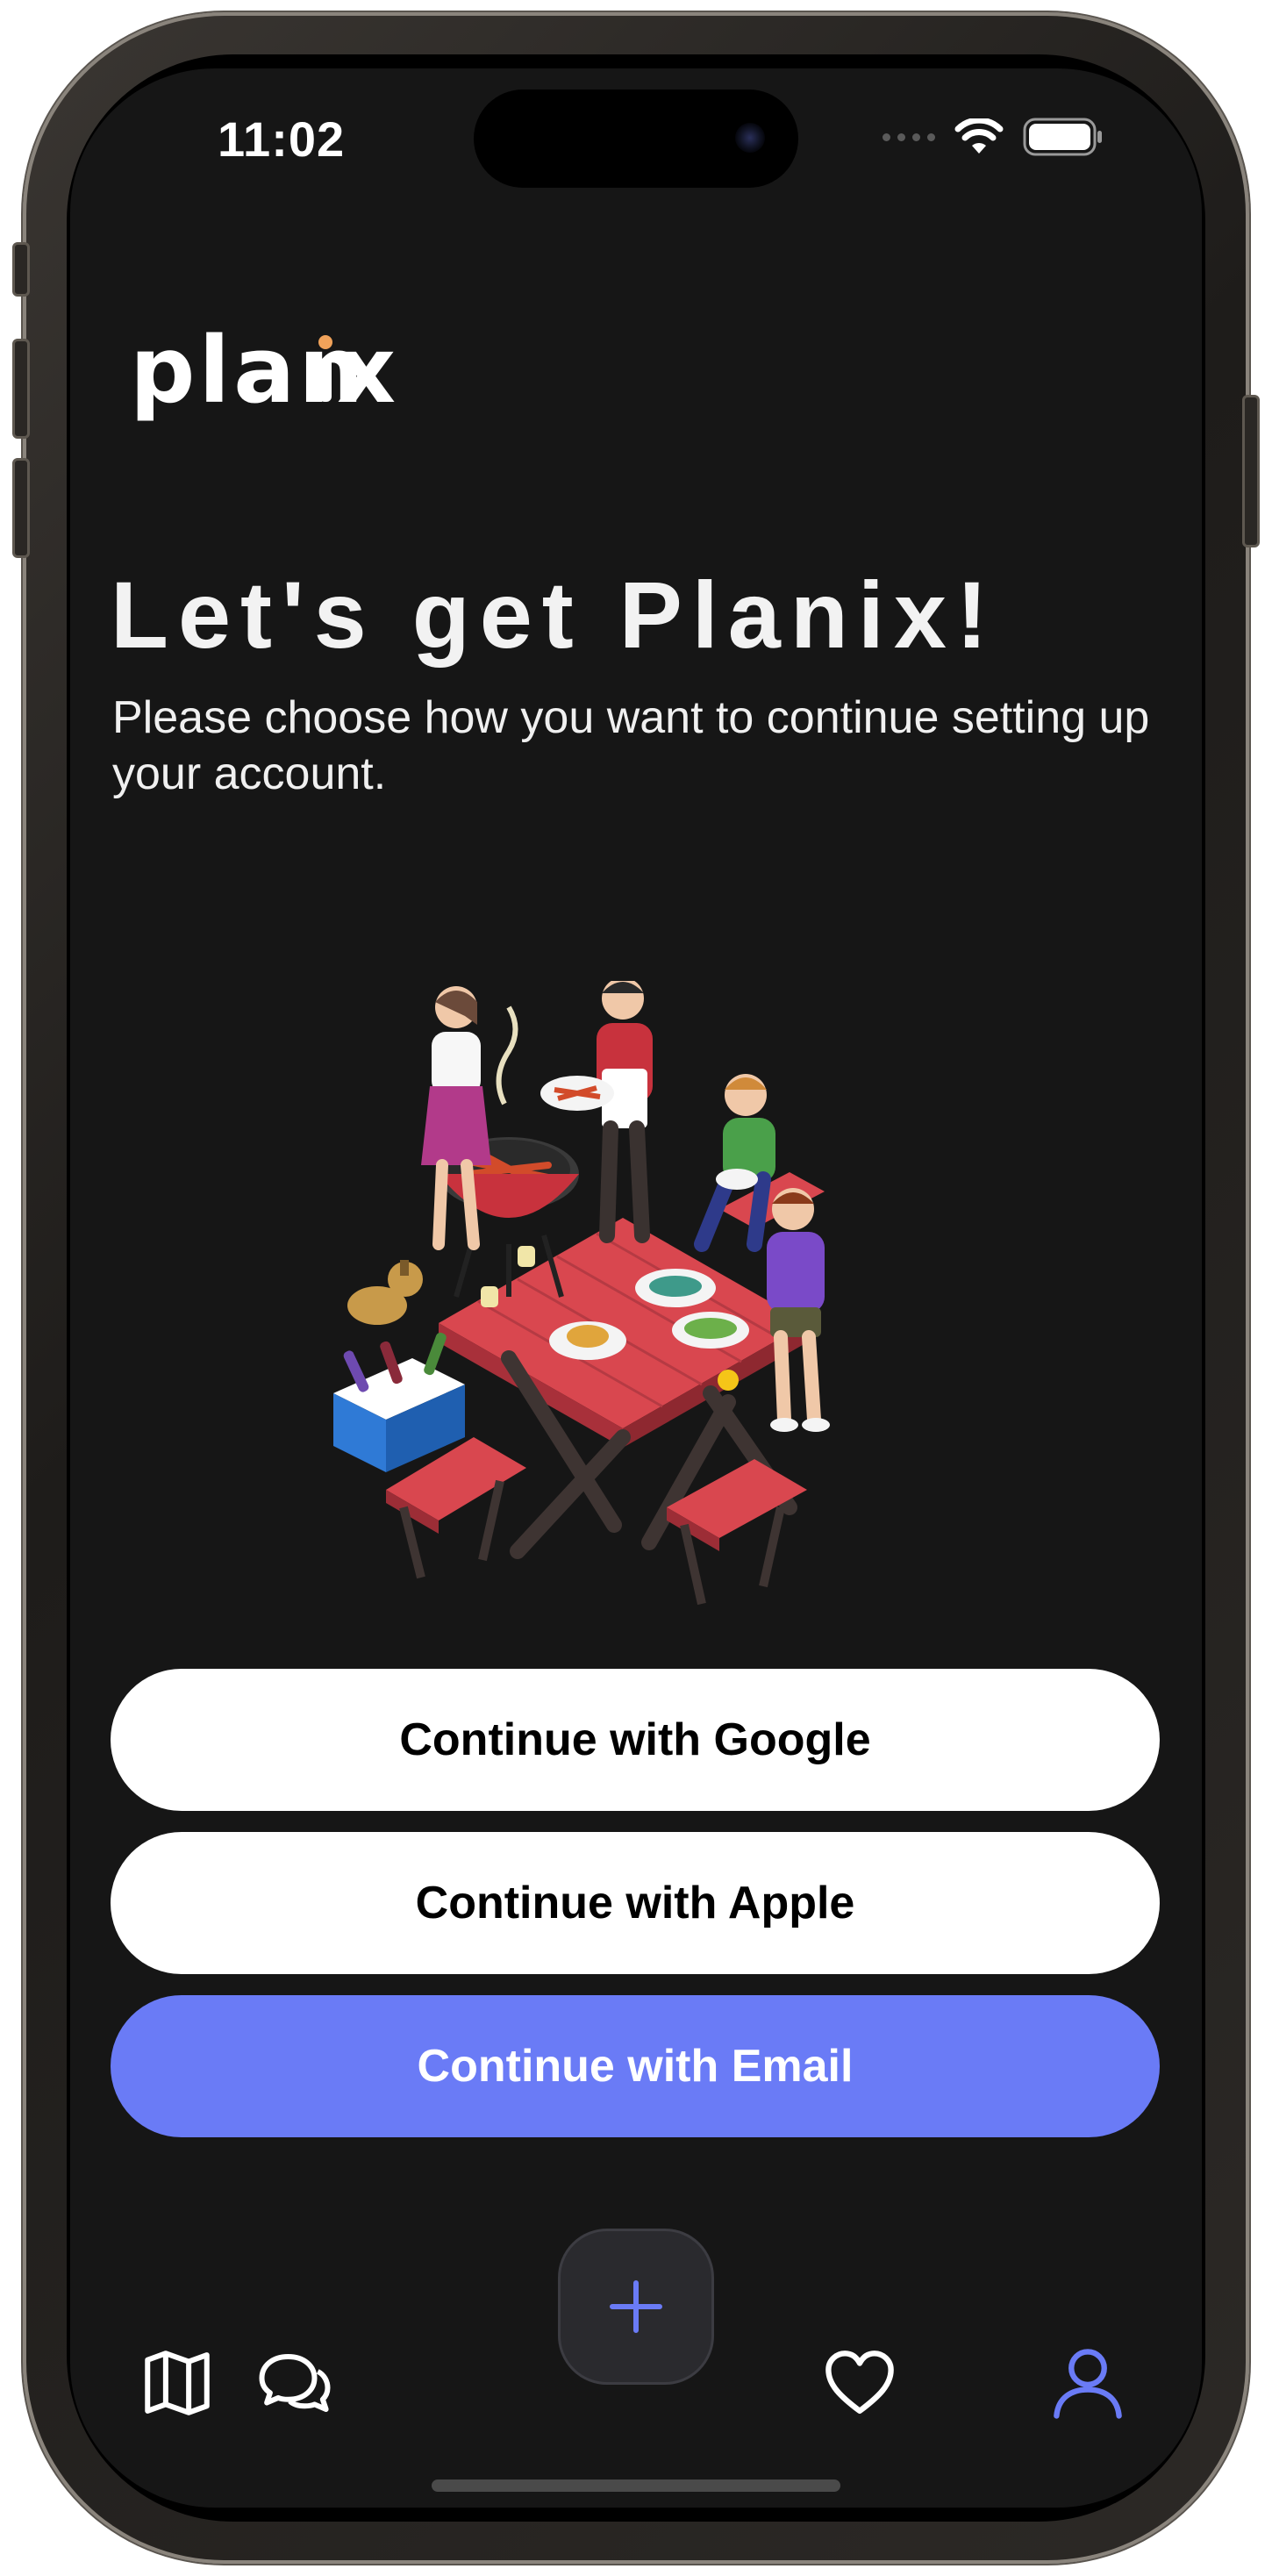  What do you see at coordinates (1062, 137) in the screenshot?
I see `battery-icon` at bounding box center [1062, 137].